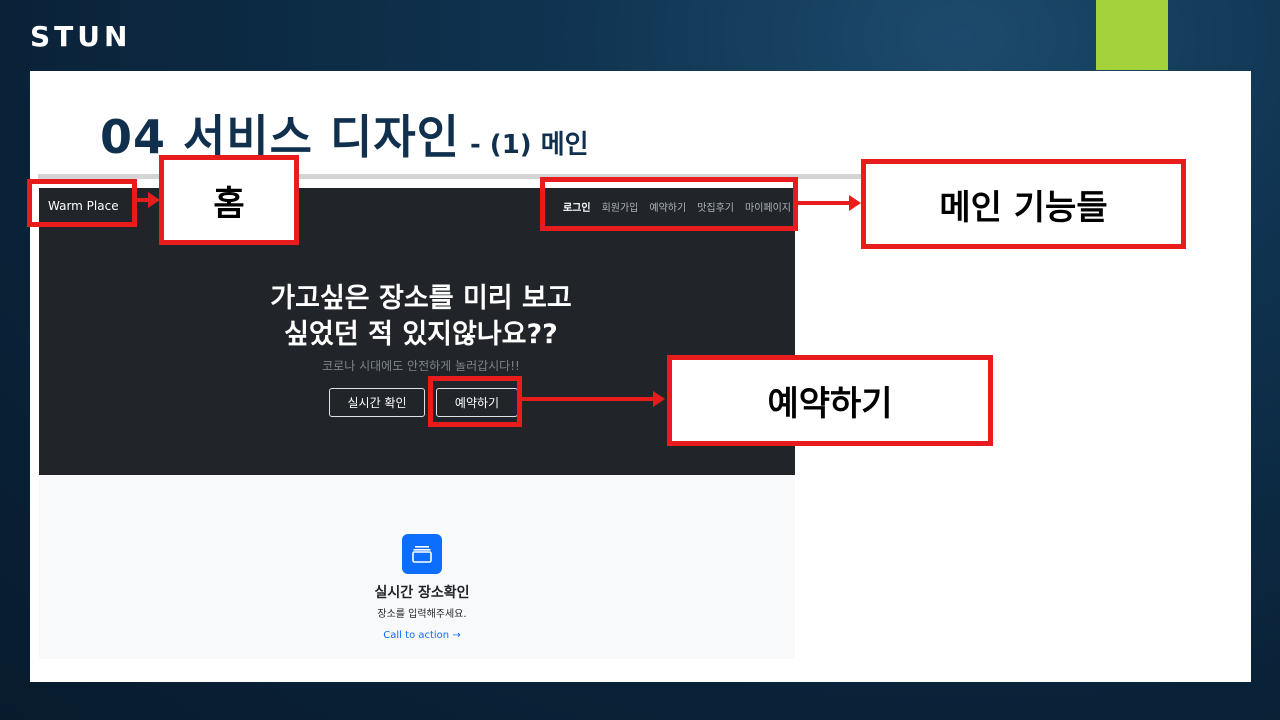 This screenshot has height=720, width=1280. I want to click on call-to-action-link: Call to action →, so click(422, 635).